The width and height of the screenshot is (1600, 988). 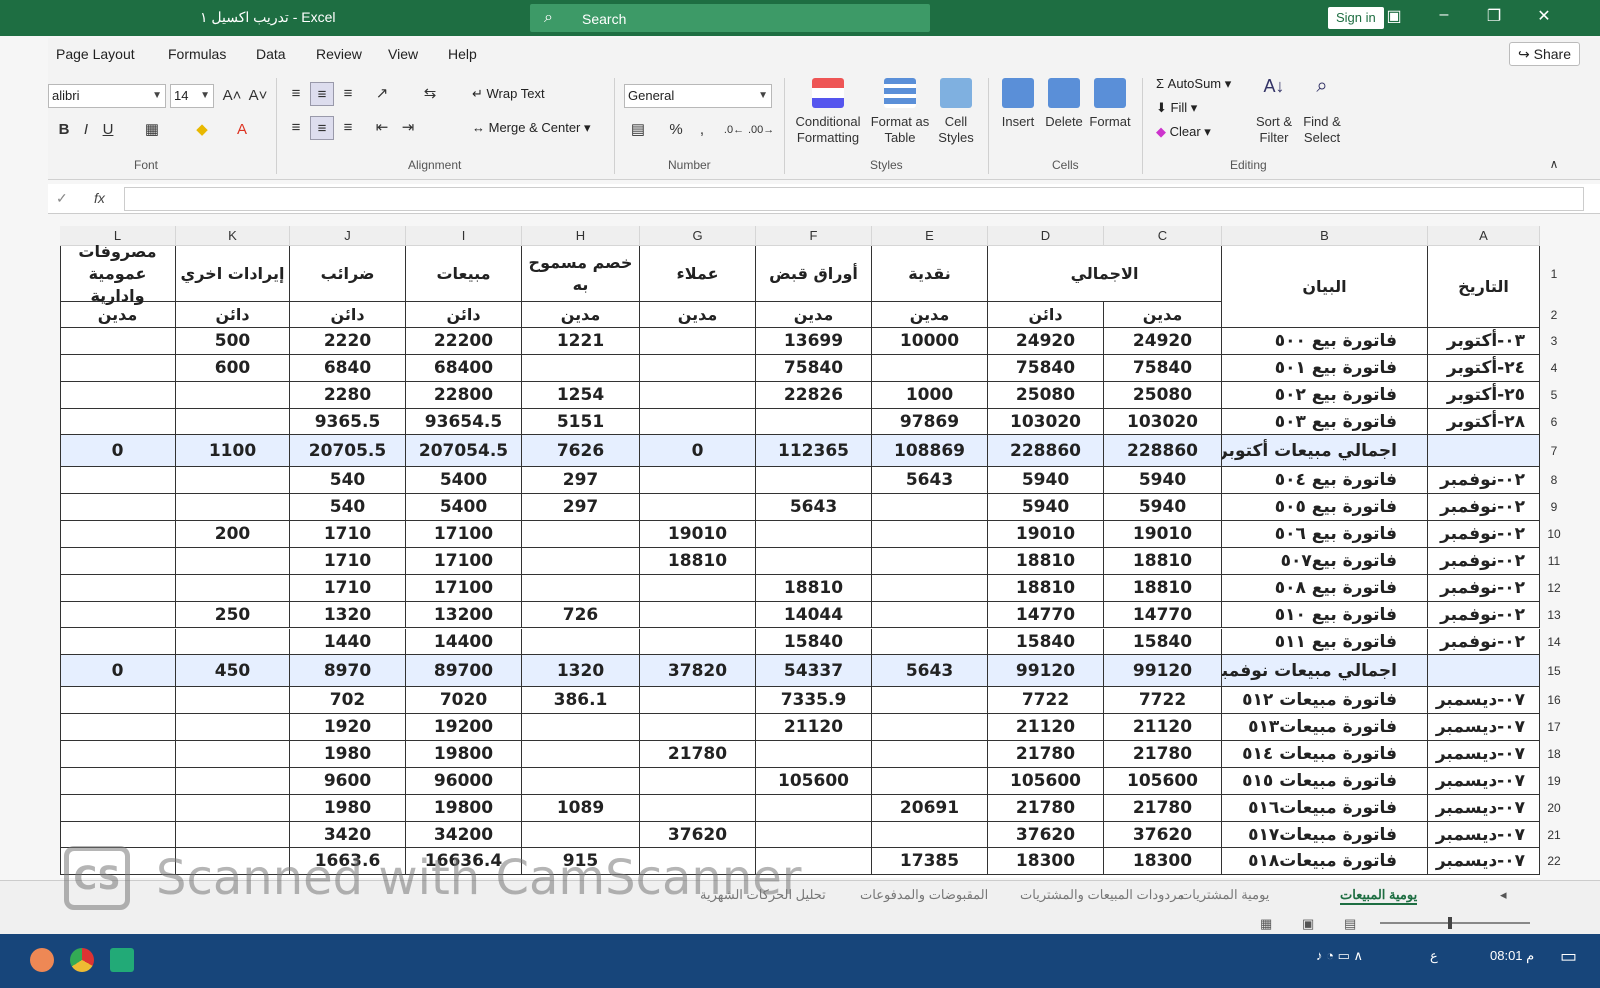 I want to click on cell-f-row-19: 105600, so click(x=814, y=781).